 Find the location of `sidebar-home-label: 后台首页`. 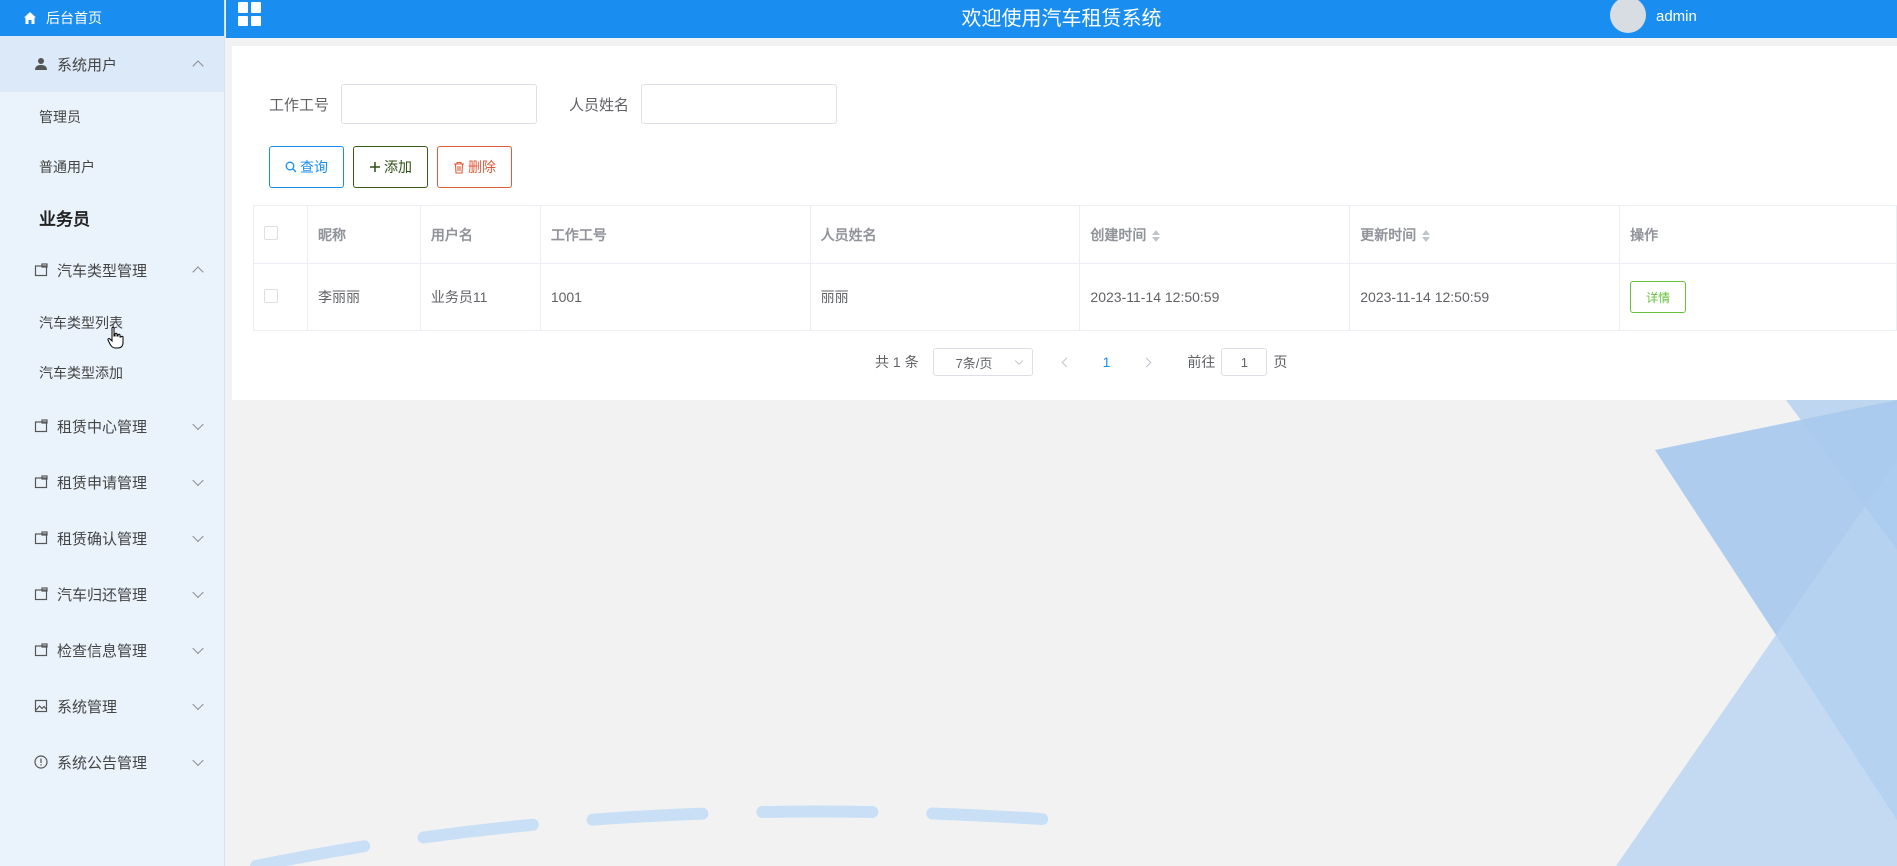

sidebar-home-label: 后台首页 is located at coordinates (74, 18).